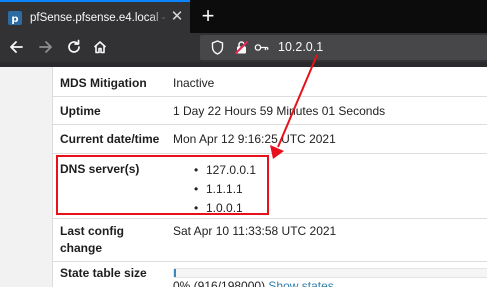 The height and width of the screenshot is (287, 487). What do you see at coordinates (217, 47) in the screenshot?
I see `shield-icon` at bounding box center [217, 47].